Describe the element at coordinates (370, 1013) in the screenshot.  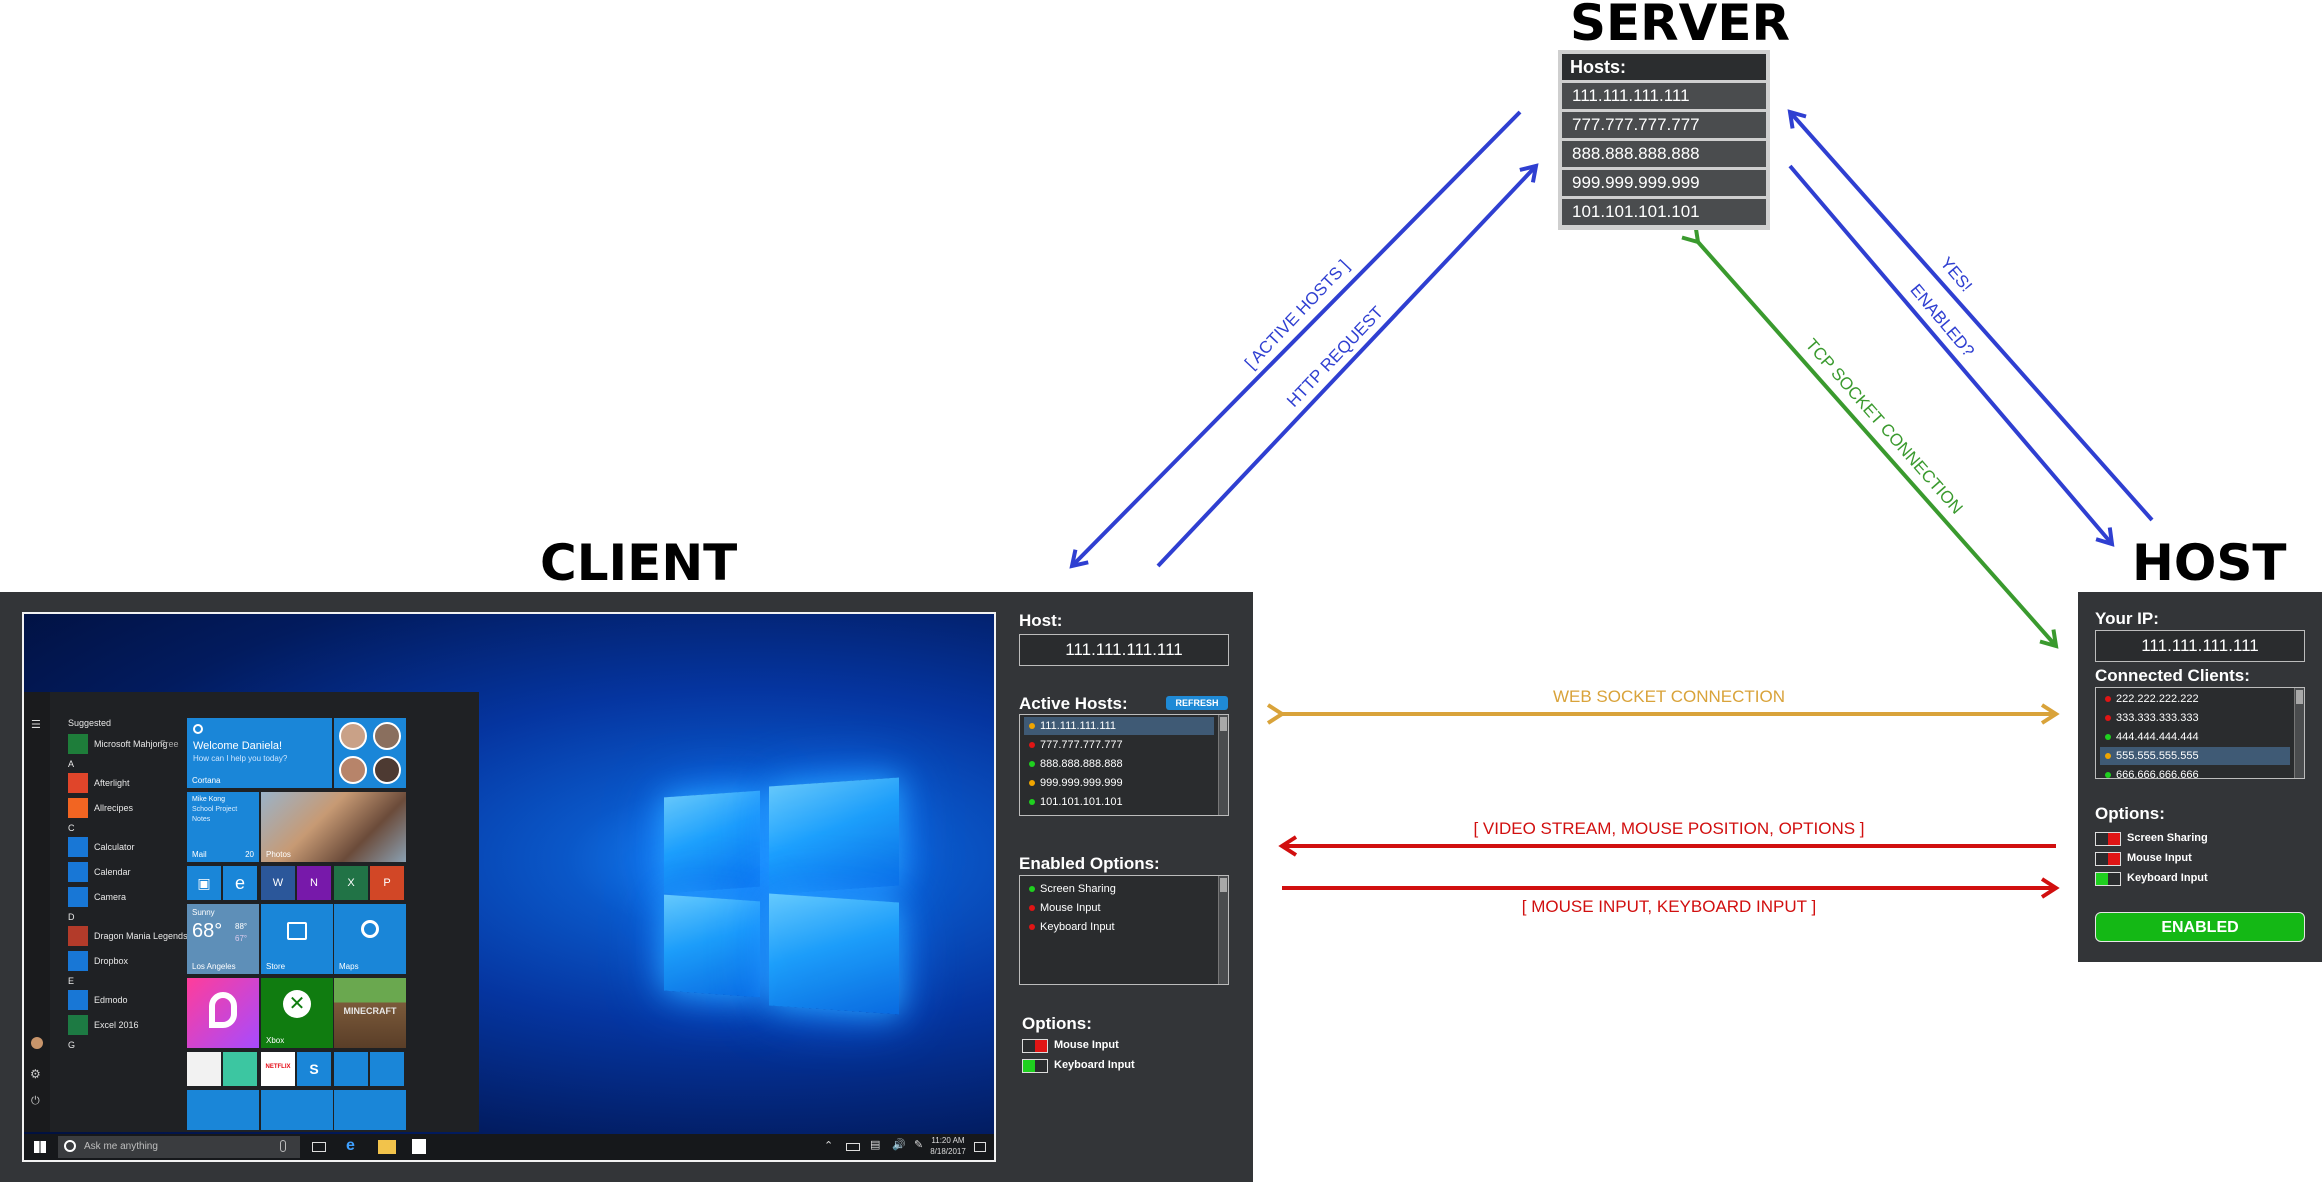
I see `minecraft-tile: MINECRAFT` at that location.